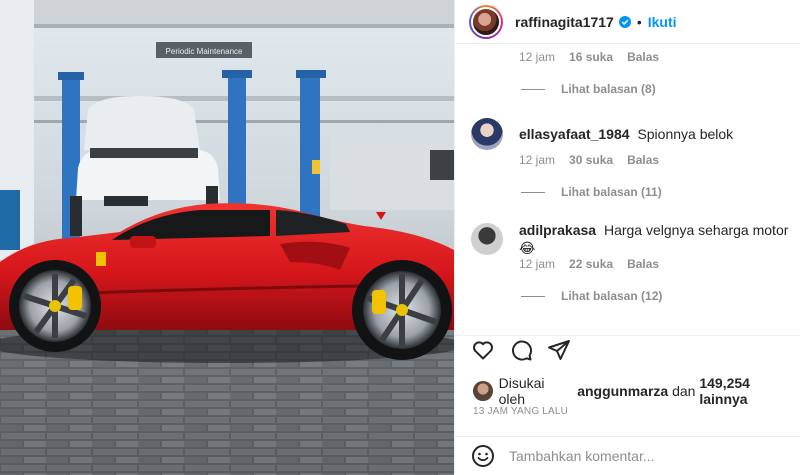 The image size is (800, 475). I want to click on rear-wheel, so click(402, 310).